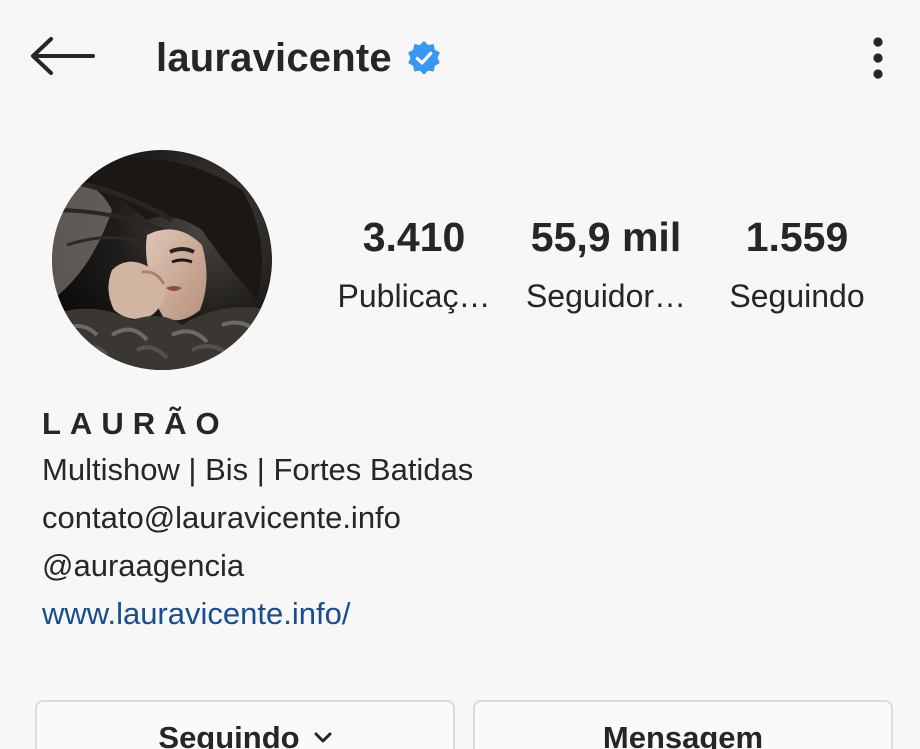 The image size is (920, 749). Describe the element at coordinates (462, 566) in the screenshot. I see `bio-mention: @auraagencia` at that location.